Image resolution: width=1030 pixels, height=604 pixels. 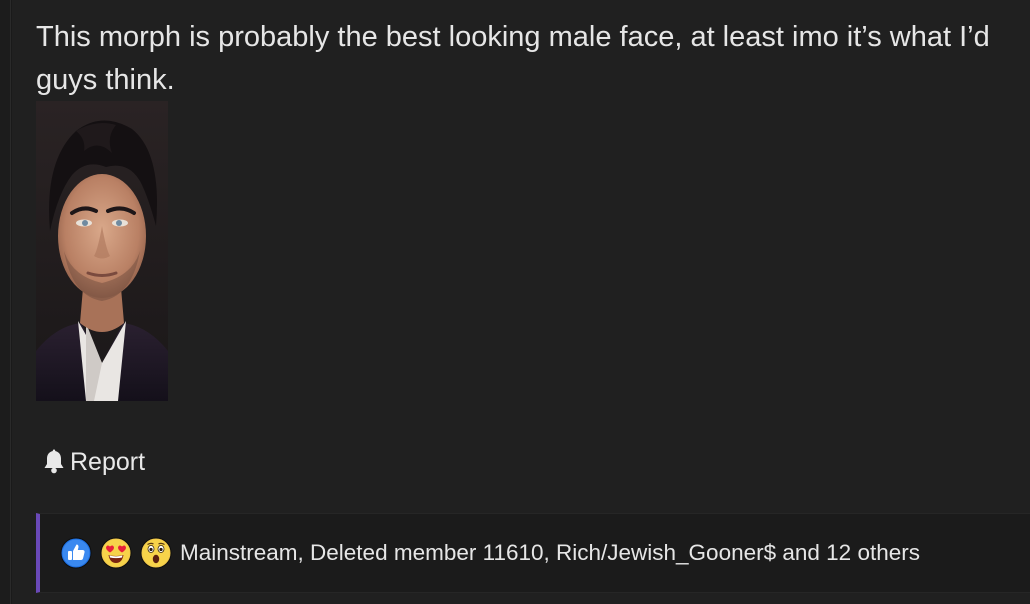 What do you see at coordinates (156, 553) in the screenshot?
I see `wow-icon` at bounding box center [156, 553].